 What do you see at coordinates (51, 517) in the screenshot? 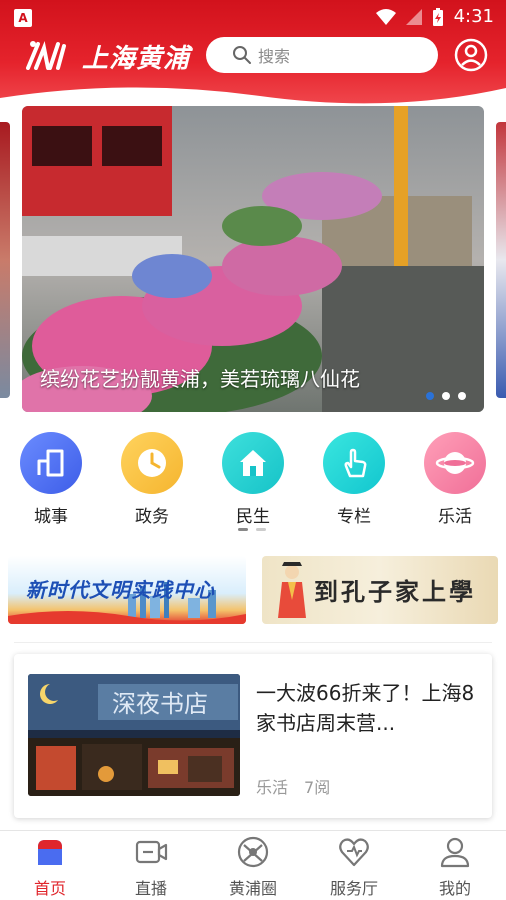
I see `quick-nav-label: 城事` at bounding box center [51, 517].